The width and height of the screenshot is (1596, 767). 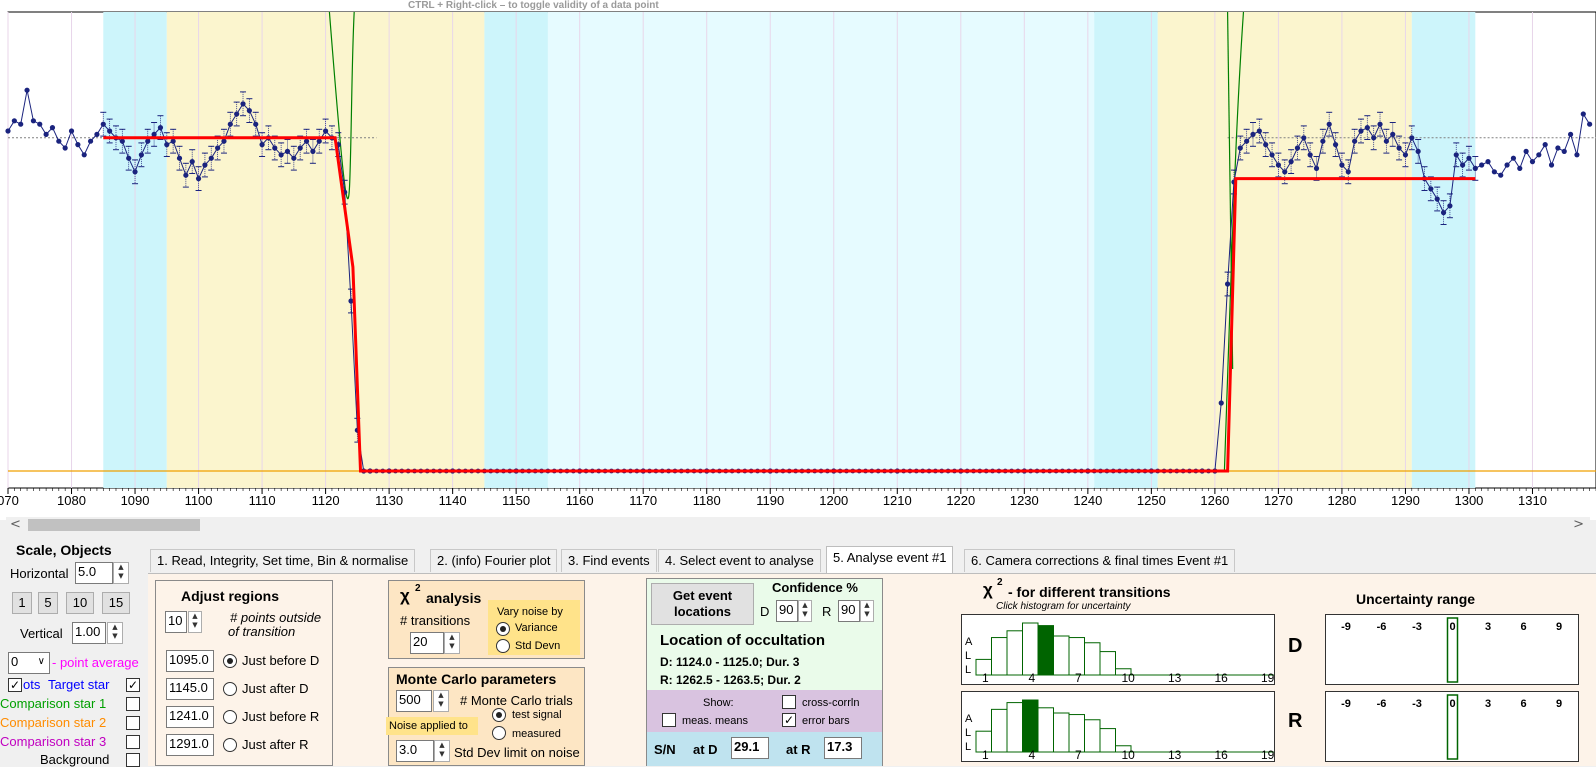 I want to click on scale-button-5: 5, so click(x=48, y=603).